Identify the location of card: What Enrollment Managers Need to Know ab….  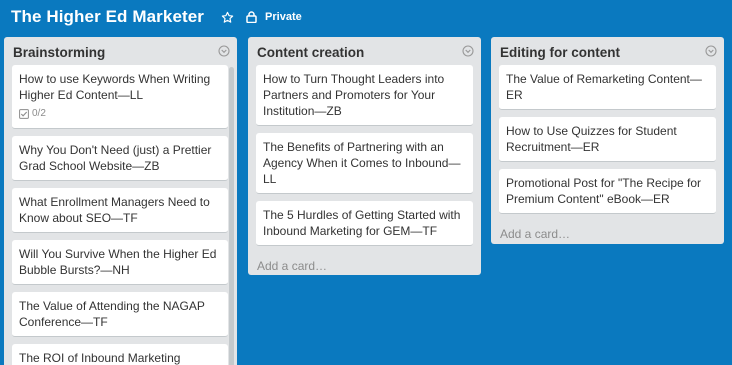
(120, 210).